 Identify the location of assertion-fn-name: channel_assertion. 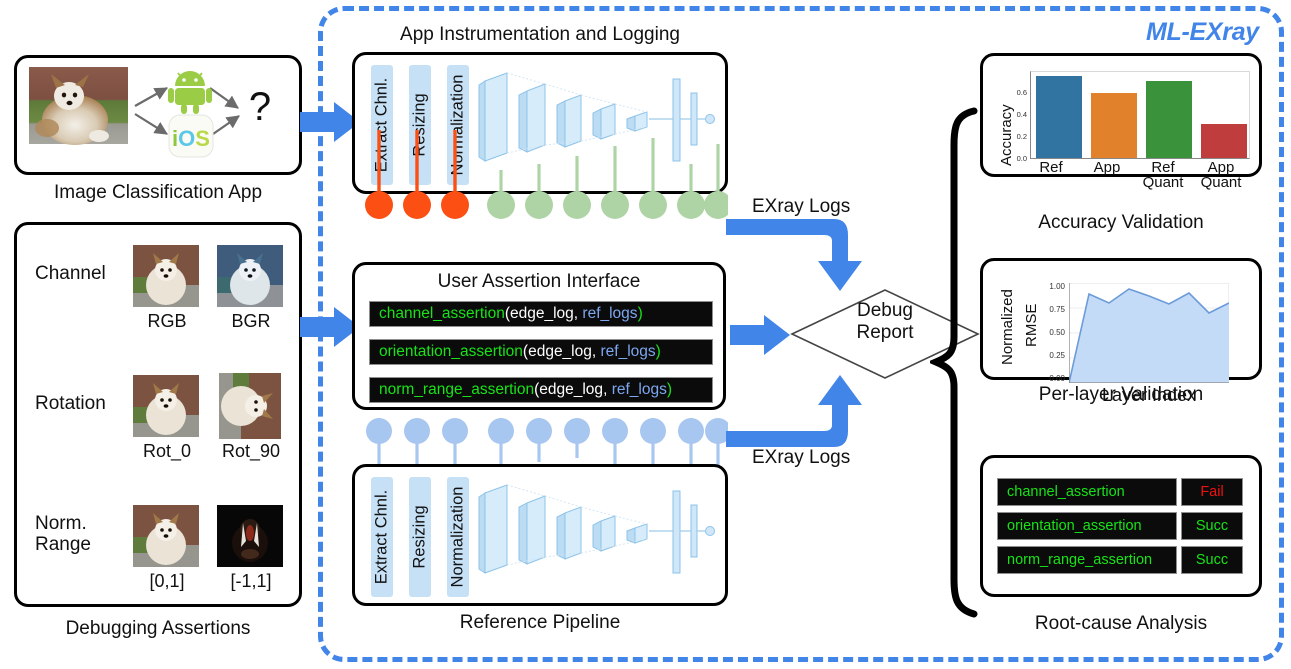
(442, 313).